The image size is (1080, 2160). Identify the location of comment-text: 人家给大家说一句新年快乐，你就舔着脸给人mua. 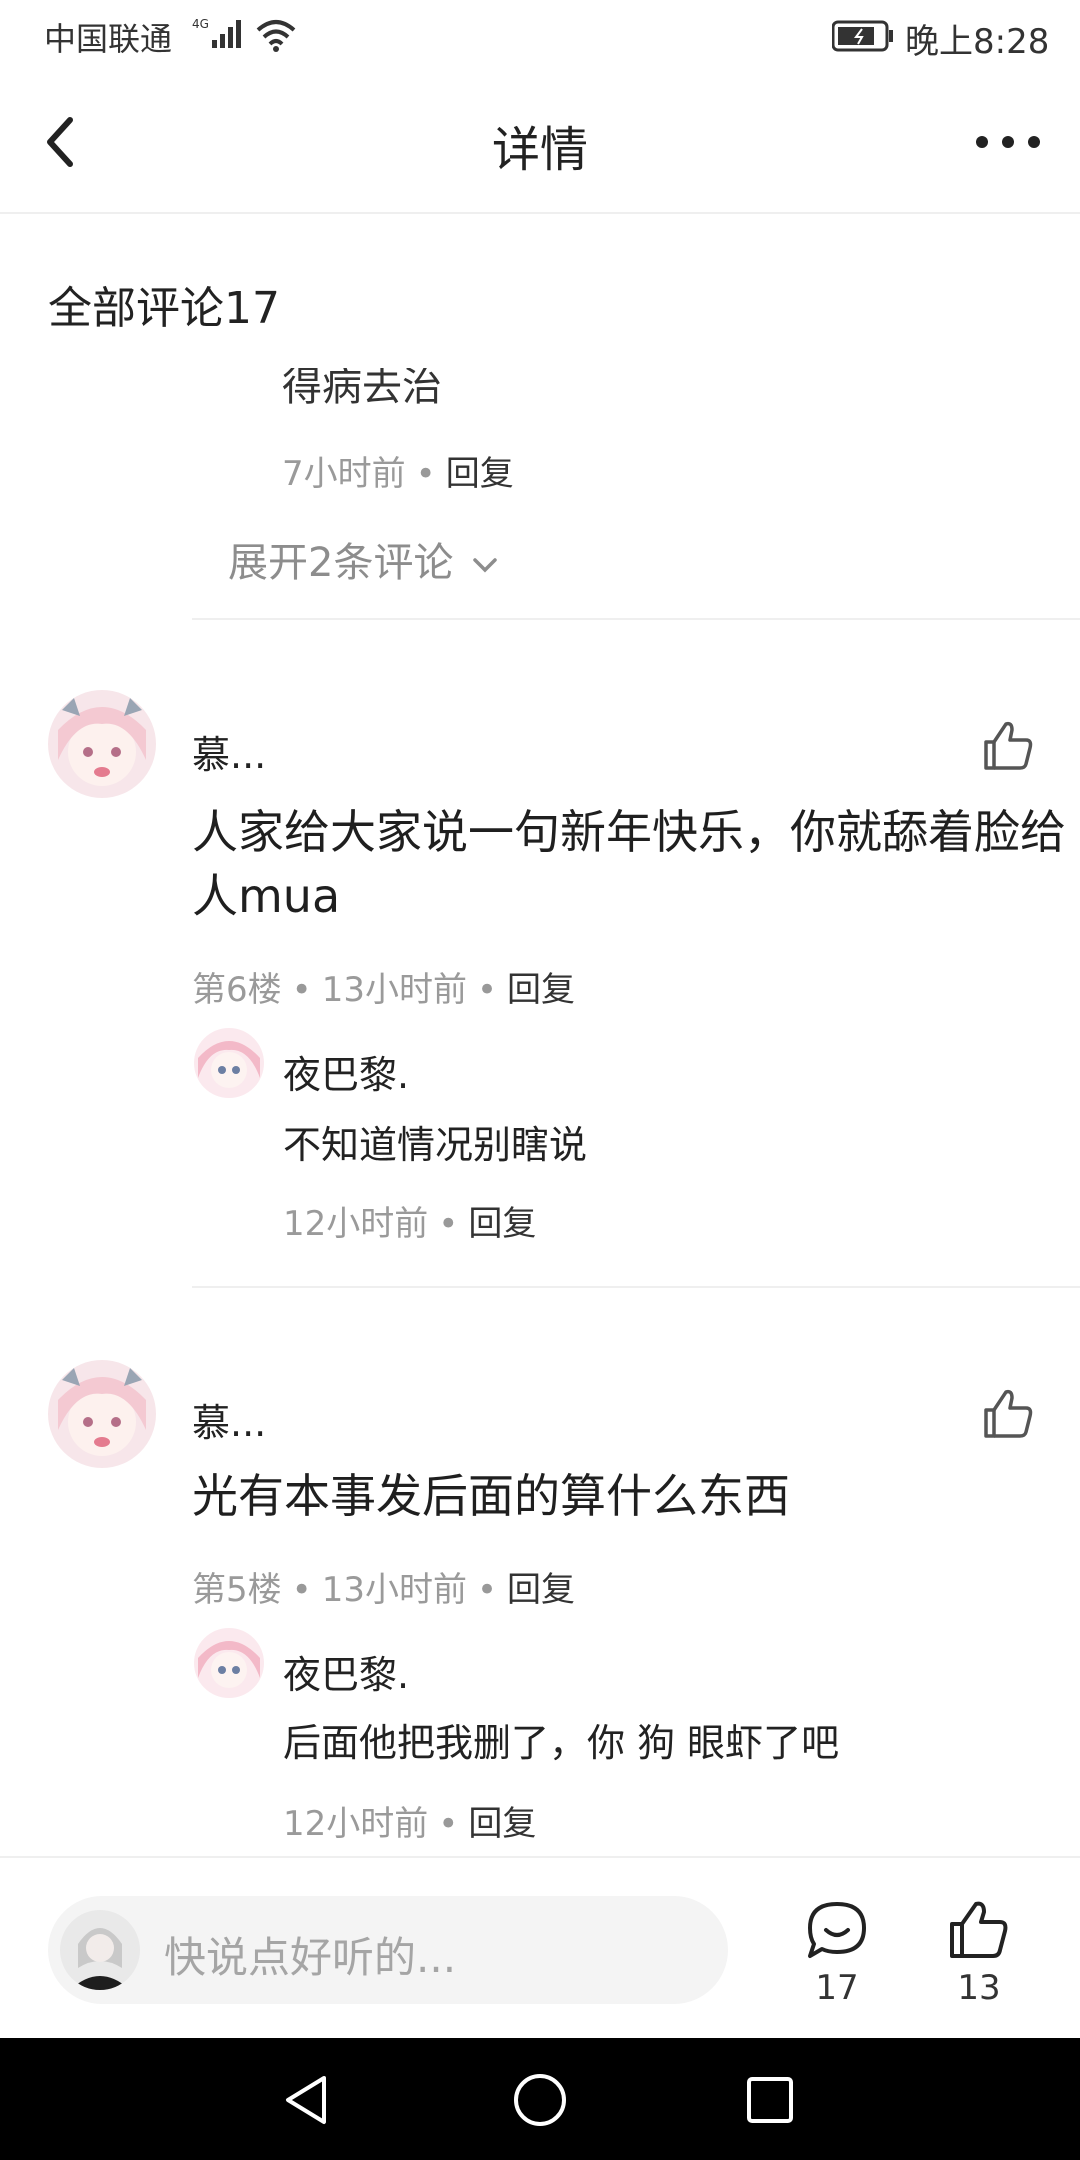
(629, 864).